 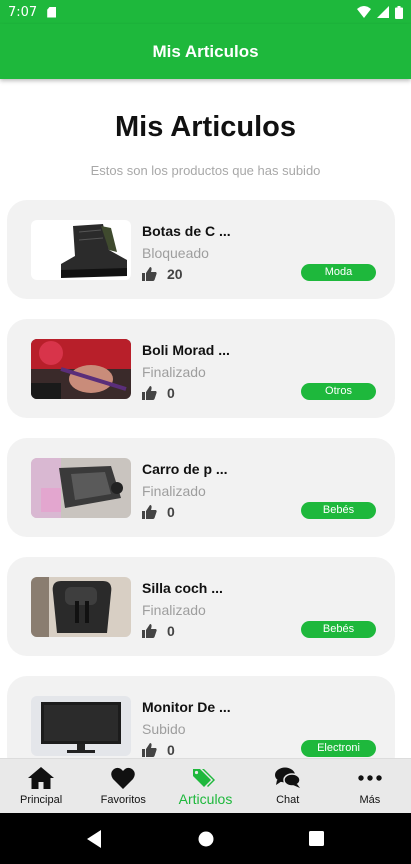 What do you see at coordinates (288, 800) in the screenshot?
I see `nav-label: Chat` at bounding box center [288, 800].